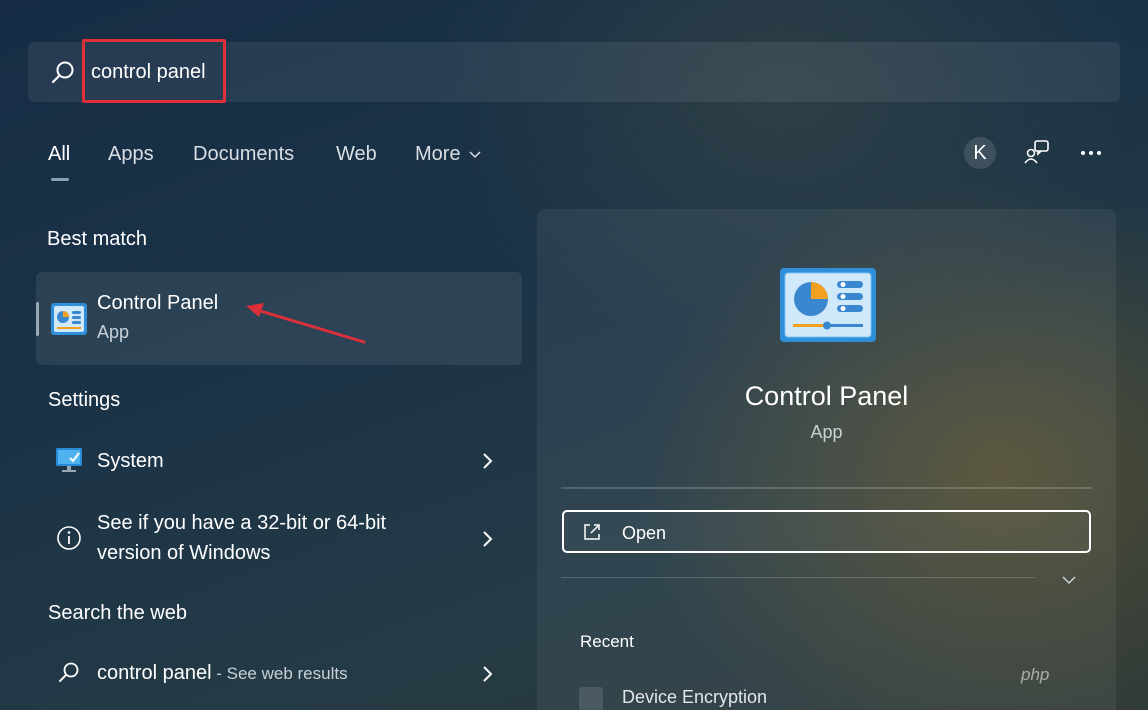 Image resolution: width=1148 pixels, height=710 pixels. What do you see at coordinates (69, 538) in the screenshot?
I see `info-icon` at bounding box center [69, 538].